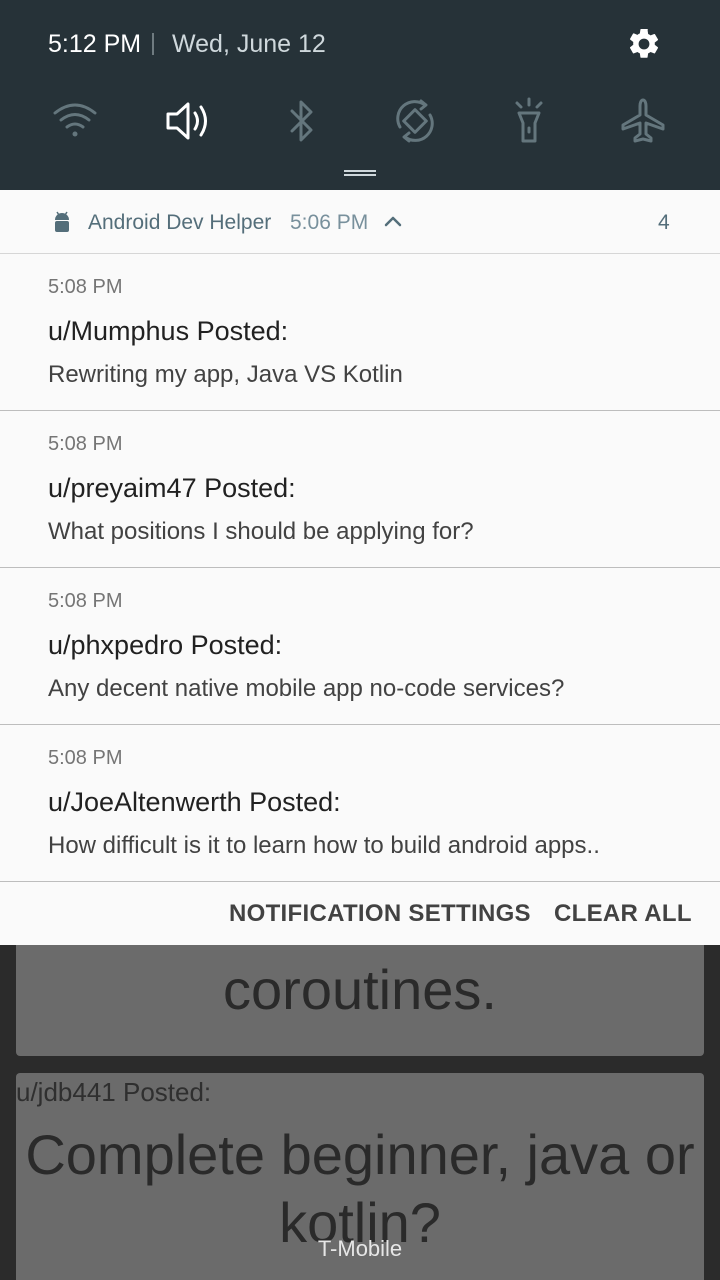 Image resolution: width=720 pixels, height=1280 pixels. Describe the element at coordinates (302, 121) in the screenshot. I see `bluetooth-icon` at that location.